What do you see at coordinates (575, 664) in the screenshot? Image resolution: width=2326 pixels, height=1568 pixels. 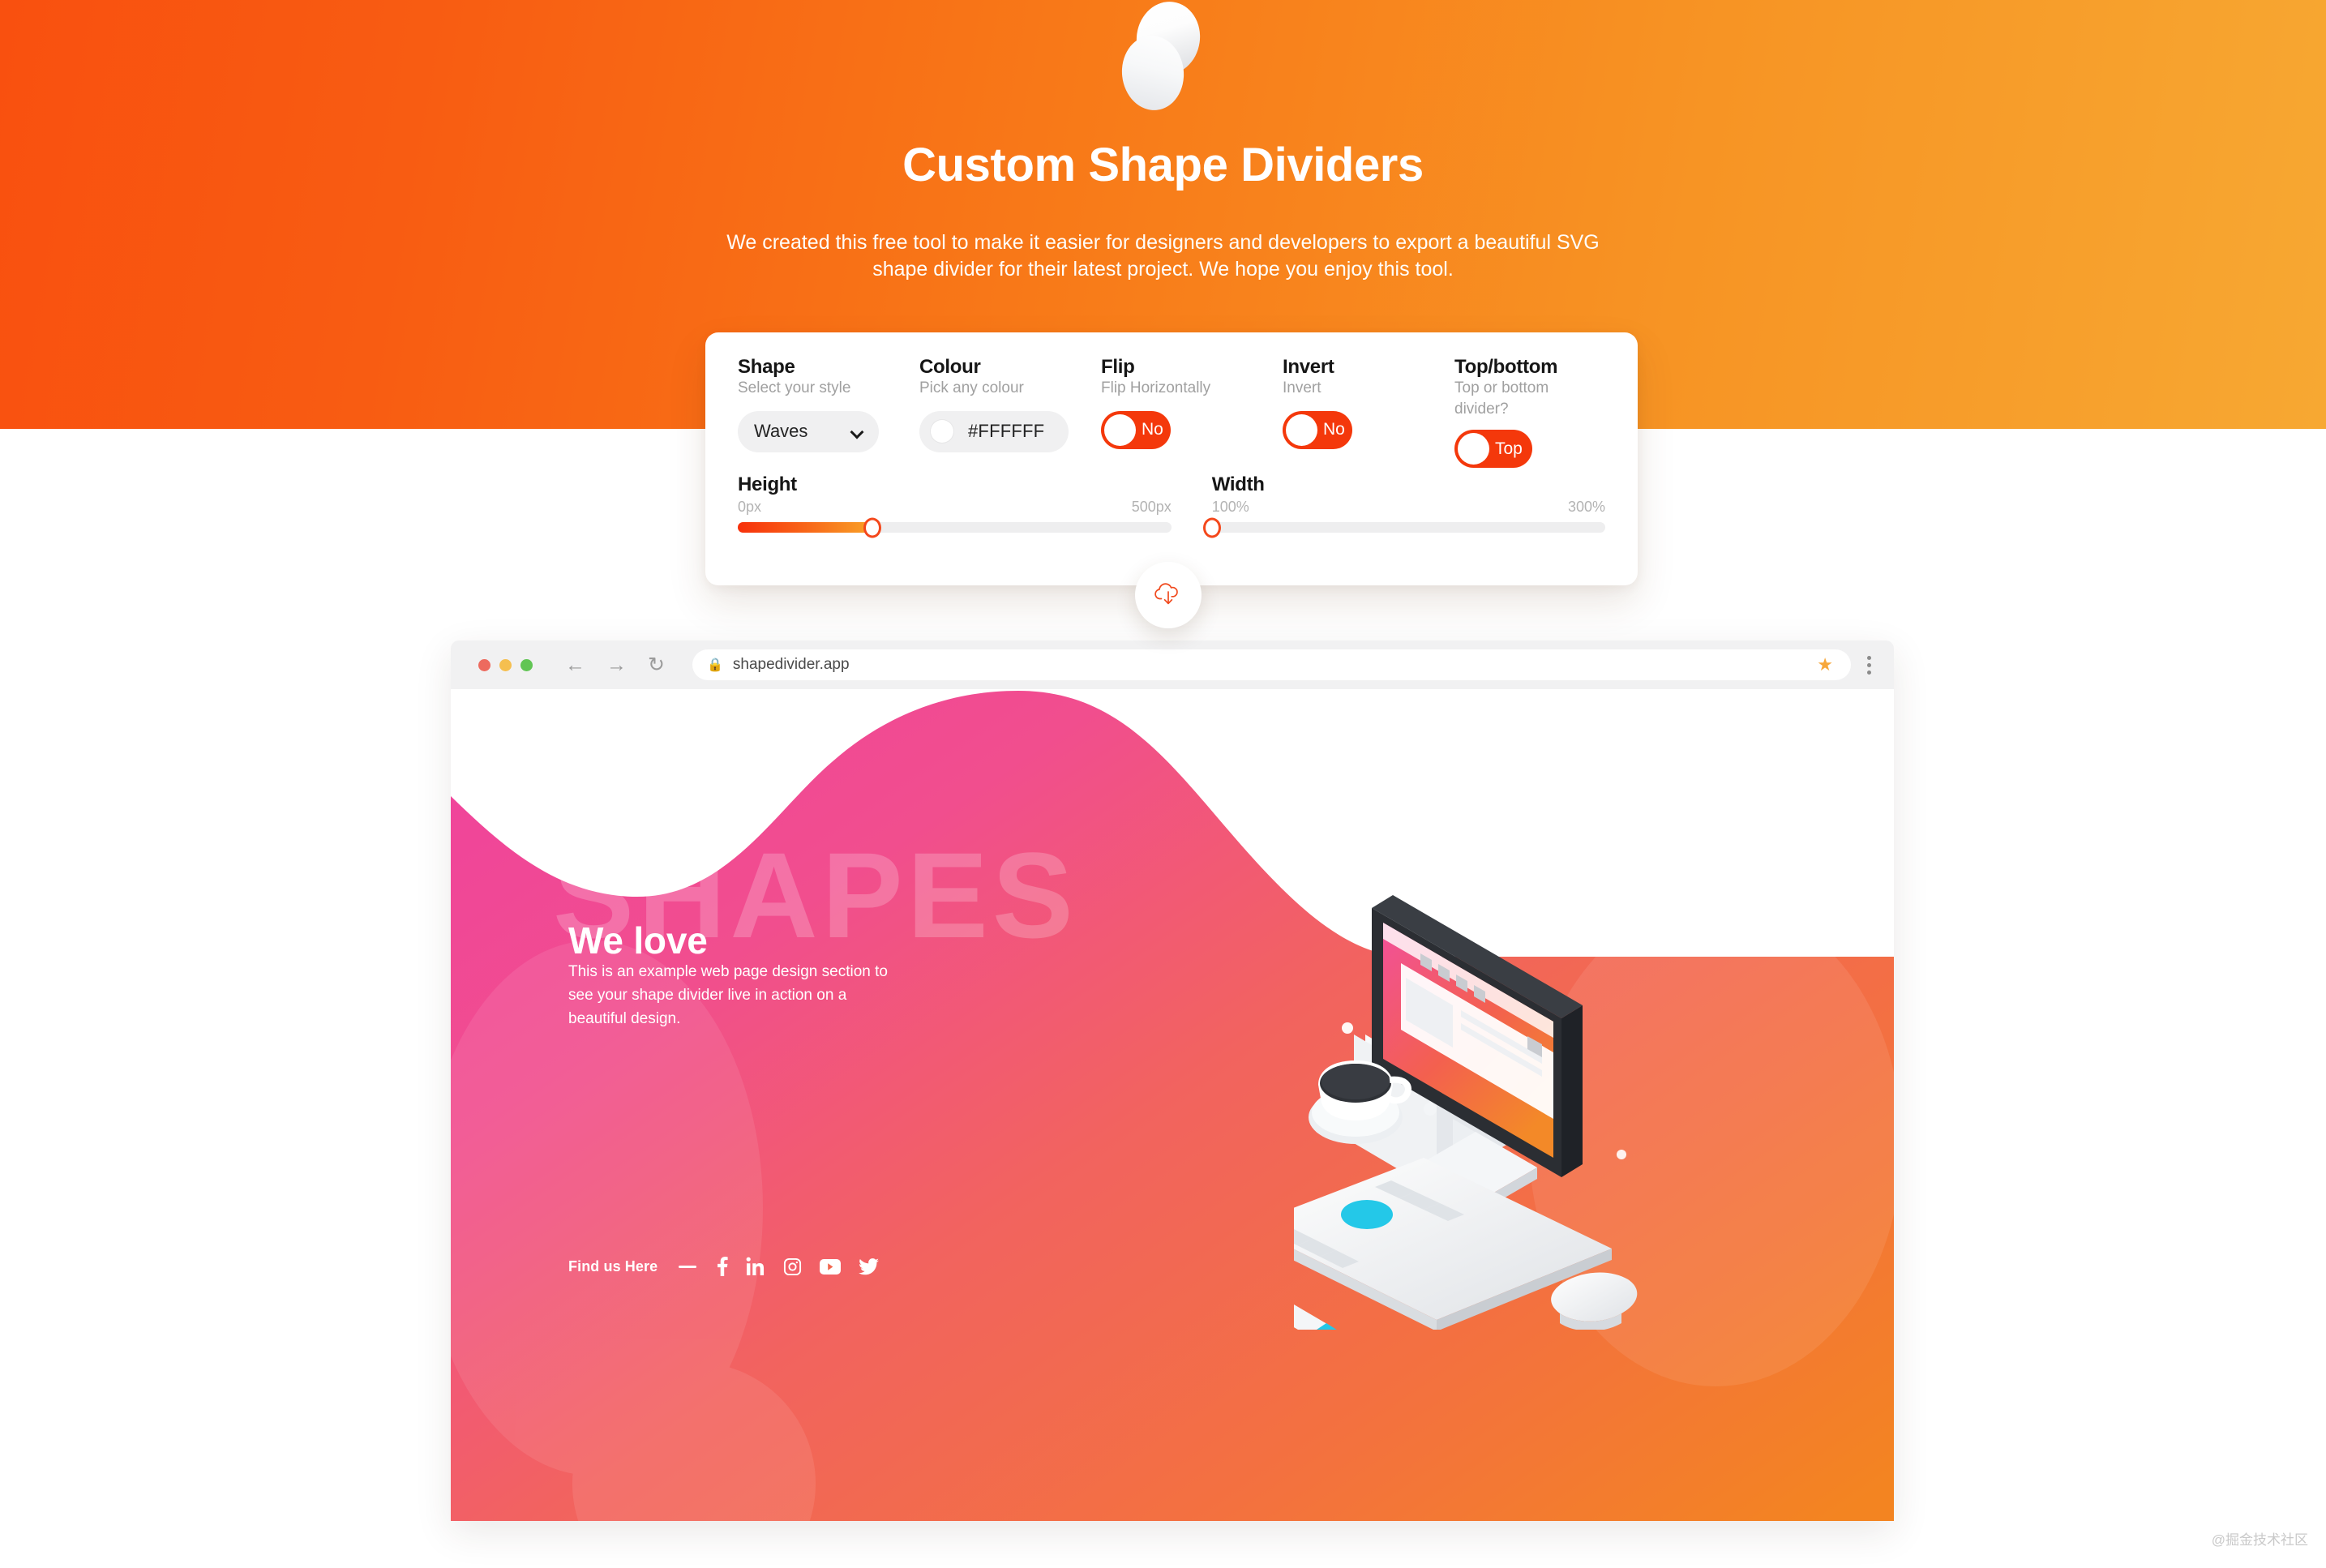 I see `arrow-left-icon: ←` at bounding box center [575, 664].